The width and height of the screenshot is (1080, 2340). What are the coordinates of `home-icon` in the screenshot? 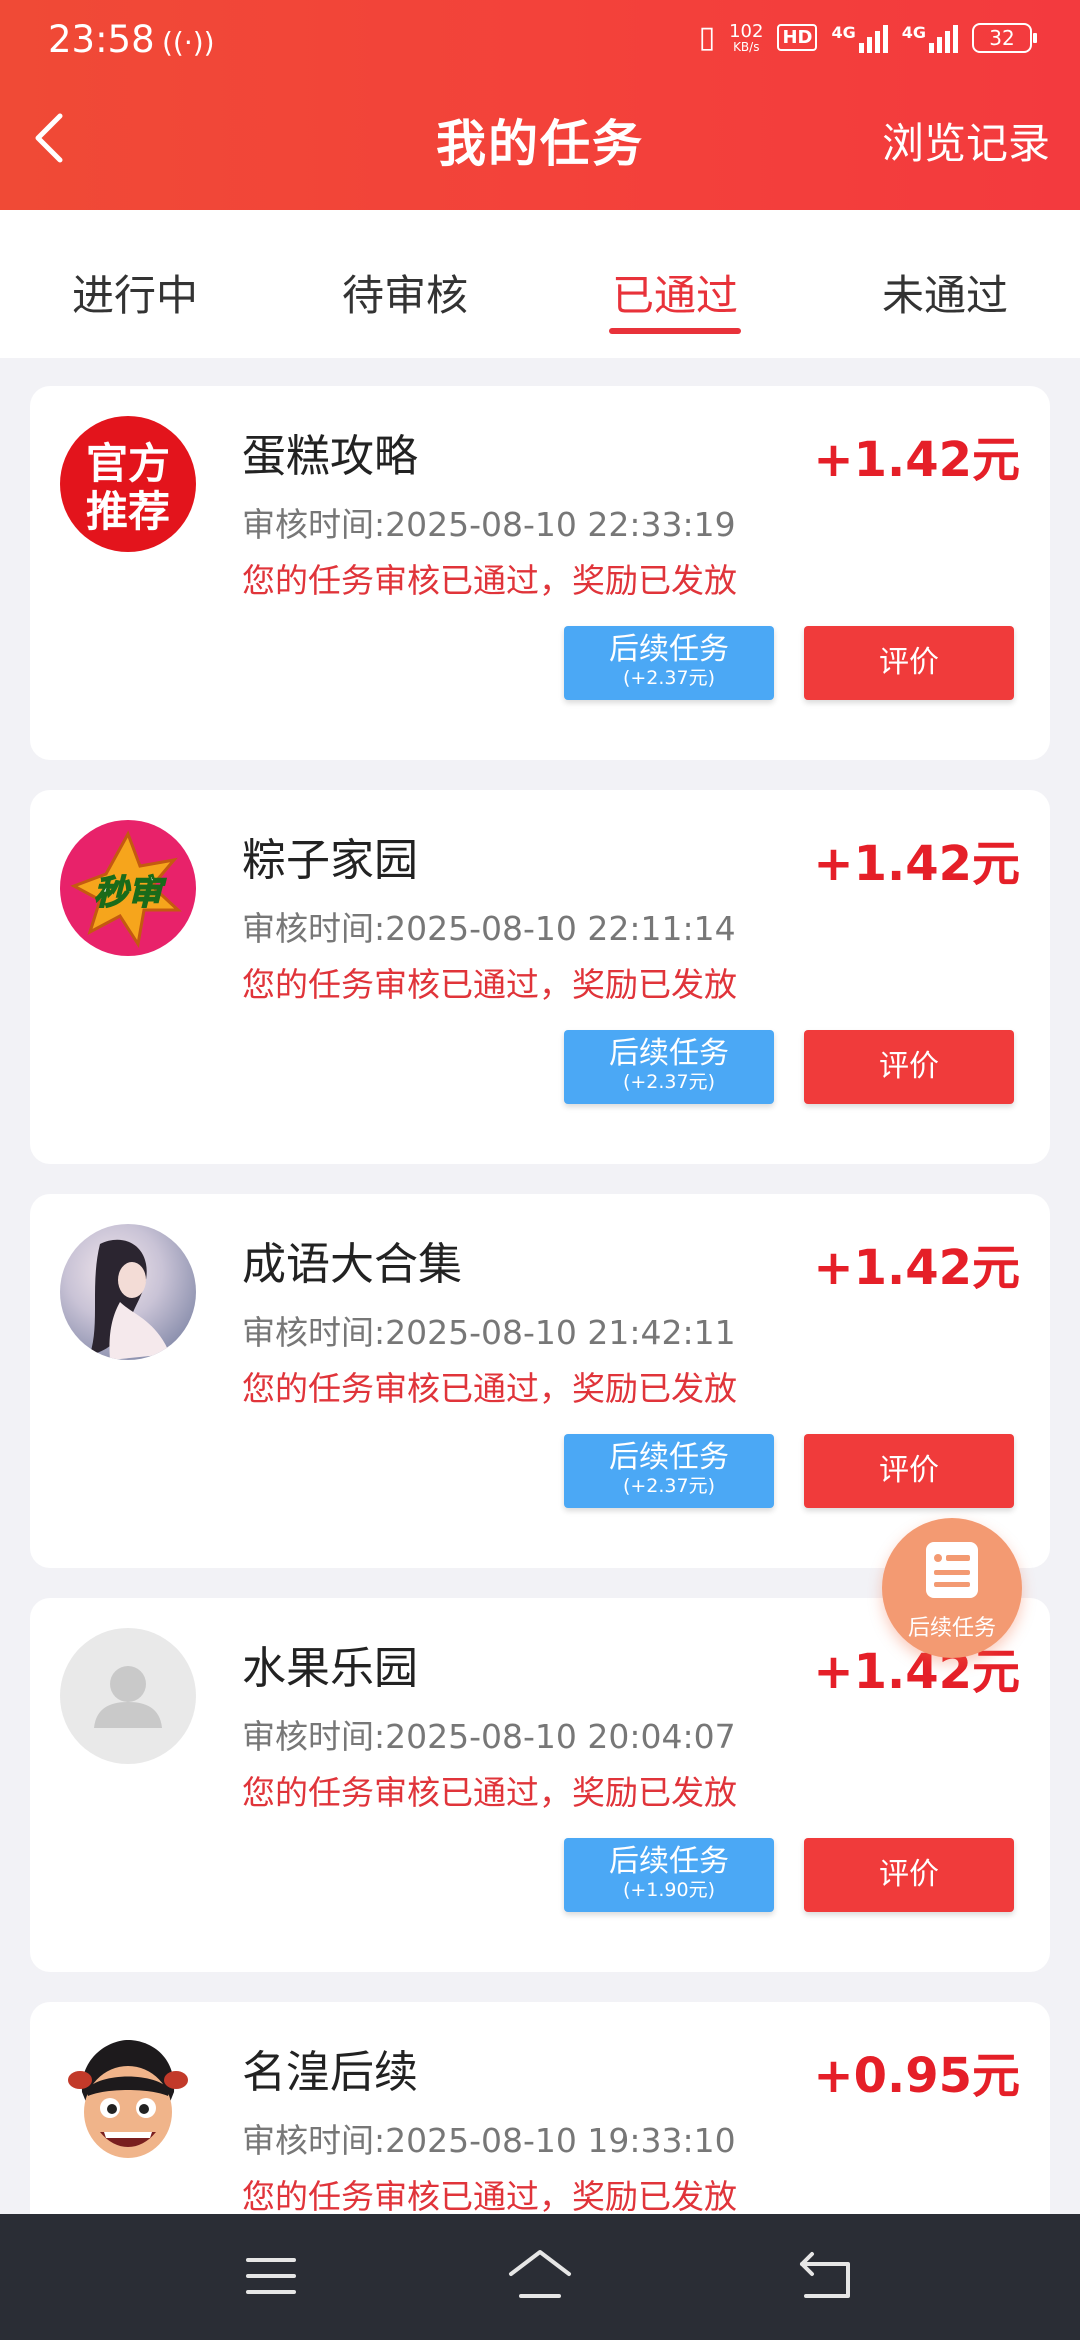 It's located at (540, 2274).